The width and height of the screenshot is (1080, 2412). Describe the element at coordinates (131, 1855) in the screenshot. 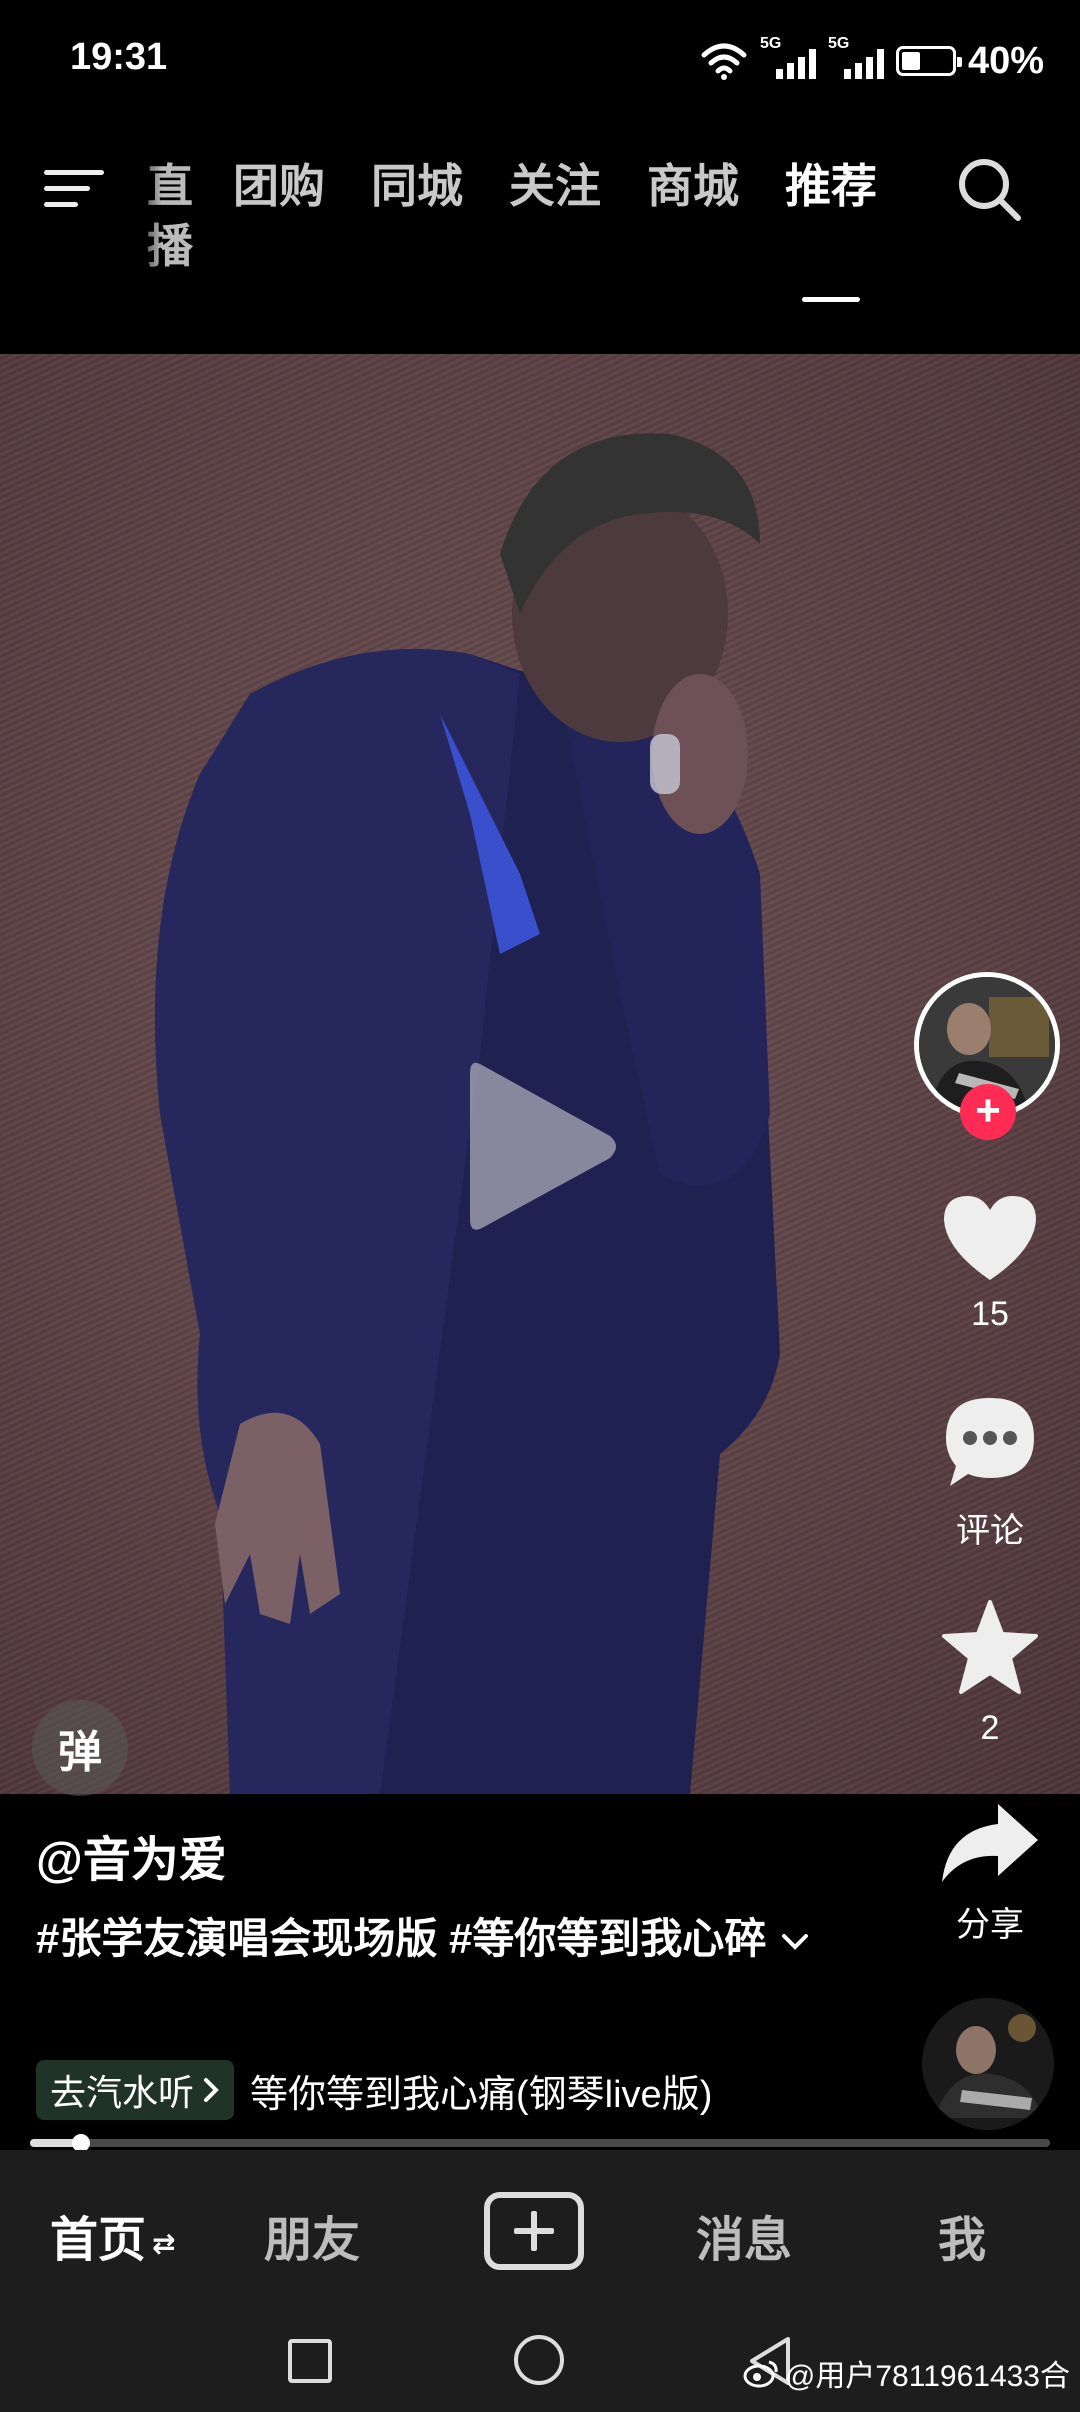

I see `author-name: @音为爱` at that location.